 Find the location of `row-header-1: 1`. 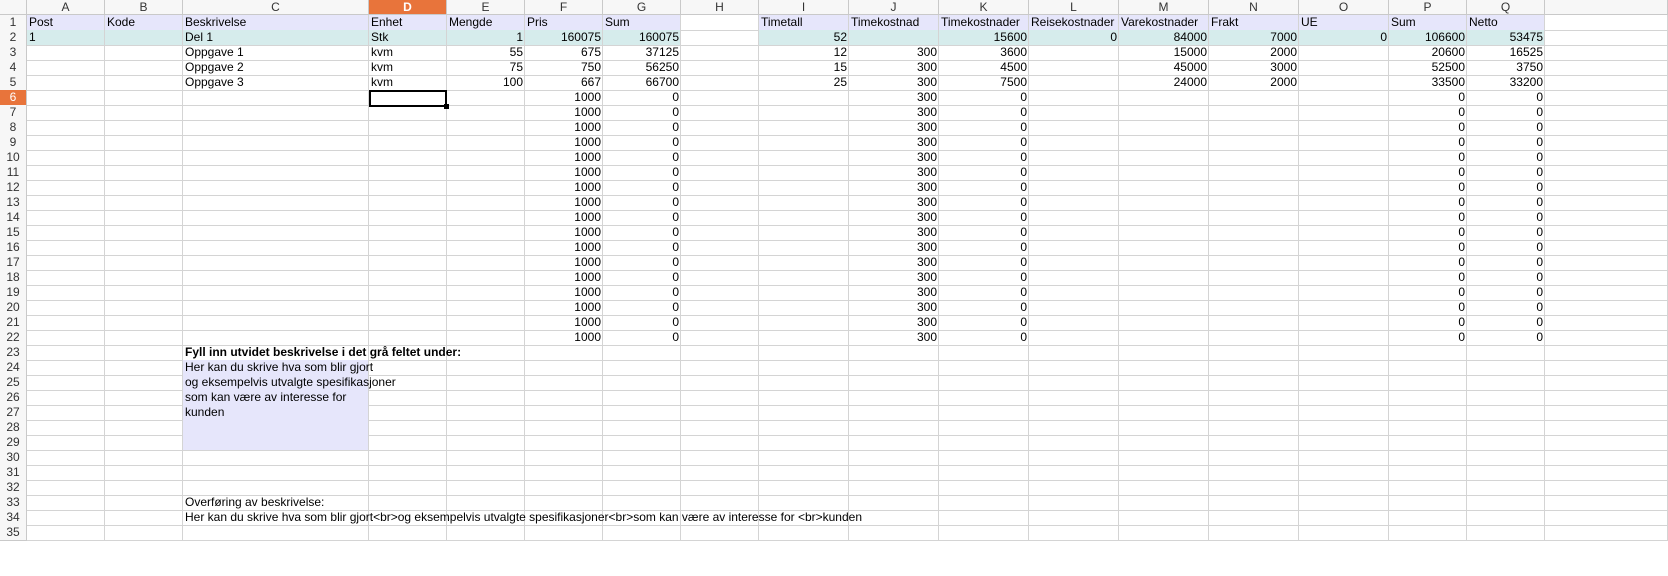

row-header-1: 1 is located at coordinates (13, 23).